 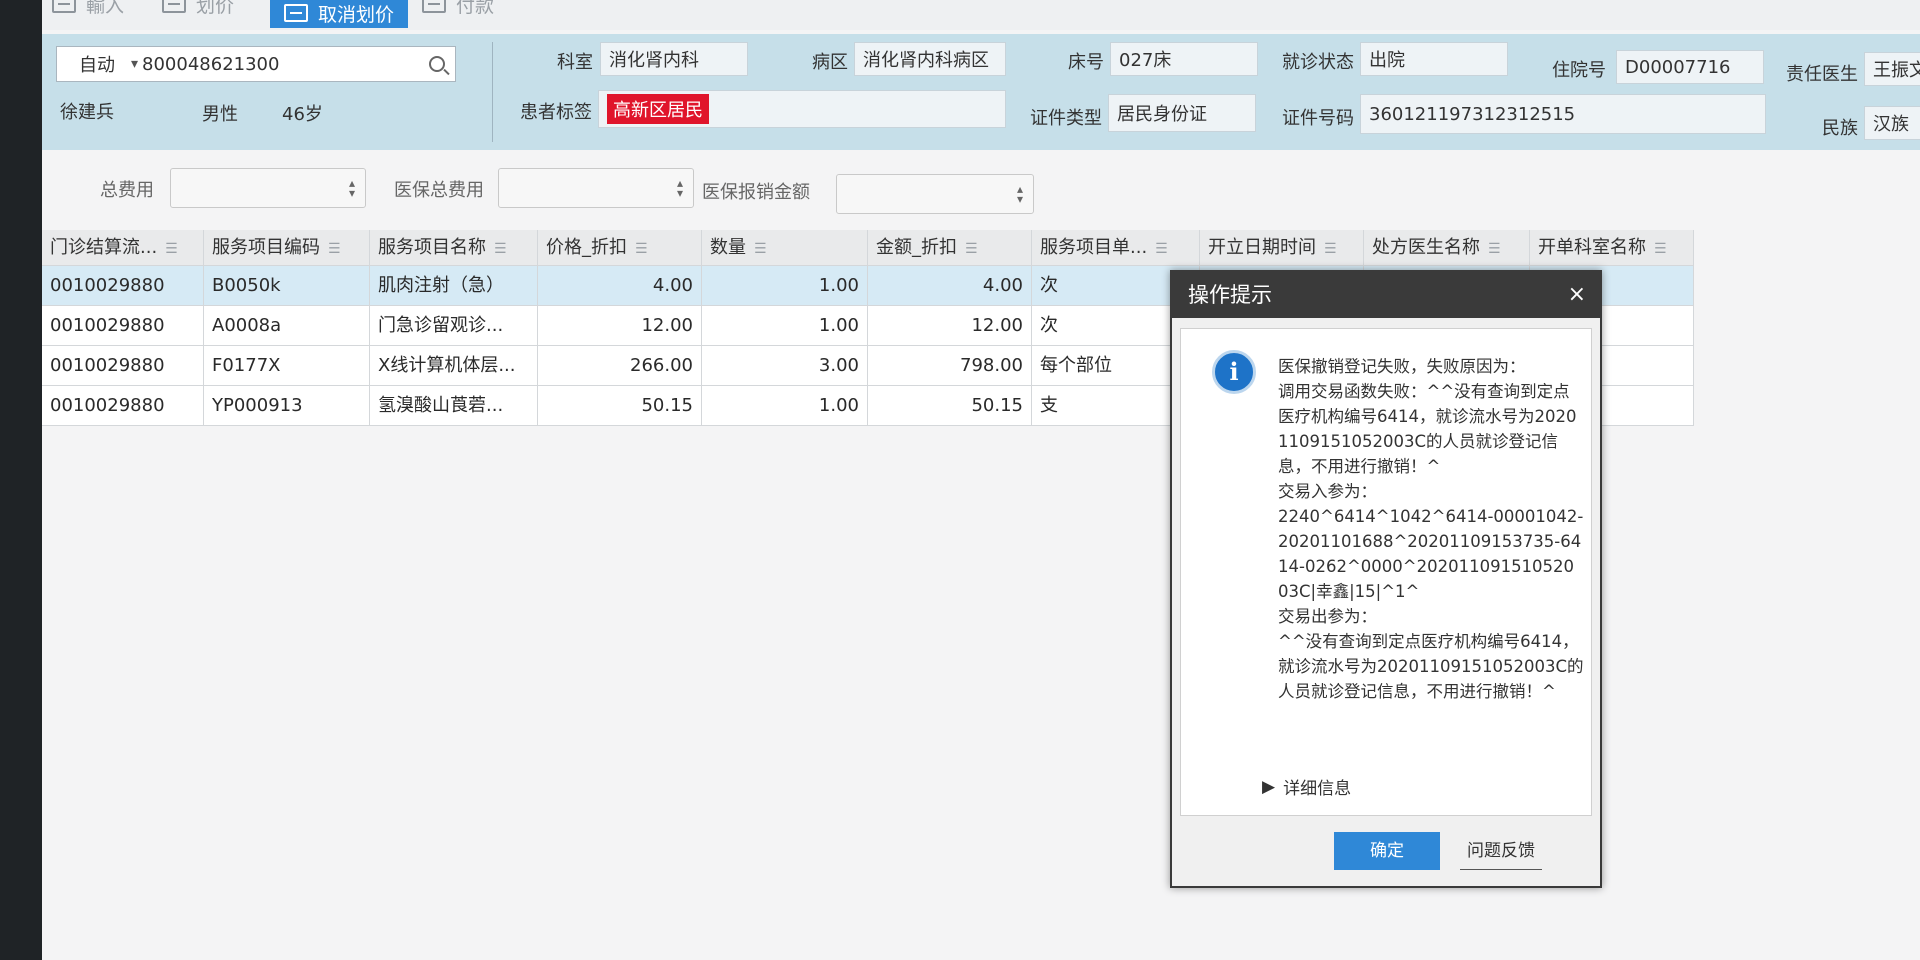 What do you see at coordinates (1822, 74) in the screenshot?
I see `doctor-label: 责任医生` at bounding box center [1822, 74].